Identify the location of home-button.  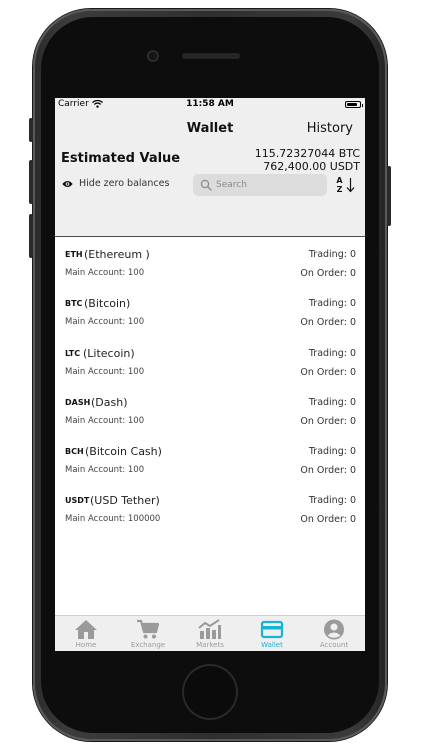
(210, 692).